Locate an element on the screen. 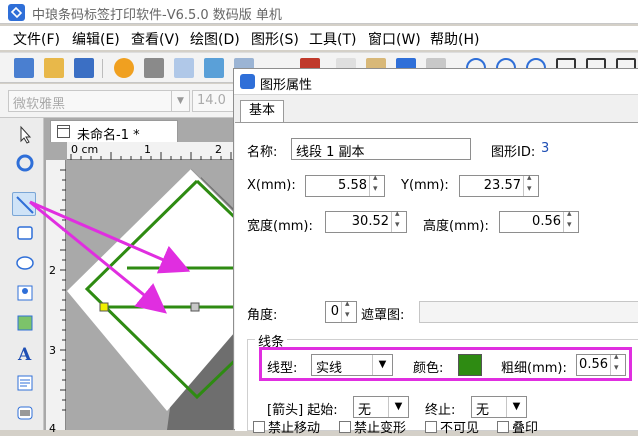 The image size is (638, 436). vertical-ruler: 2 3 4 is located at coordinates (56, 297).